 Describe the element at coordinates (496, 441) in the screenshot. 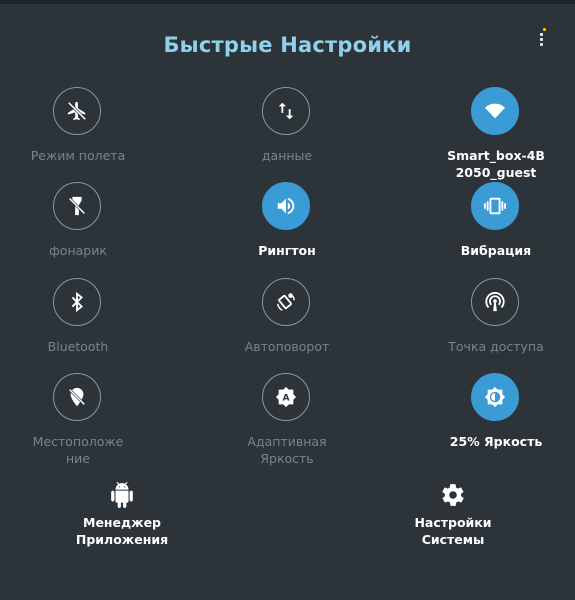

I see `tile-label: 25% Яркость` at that location.